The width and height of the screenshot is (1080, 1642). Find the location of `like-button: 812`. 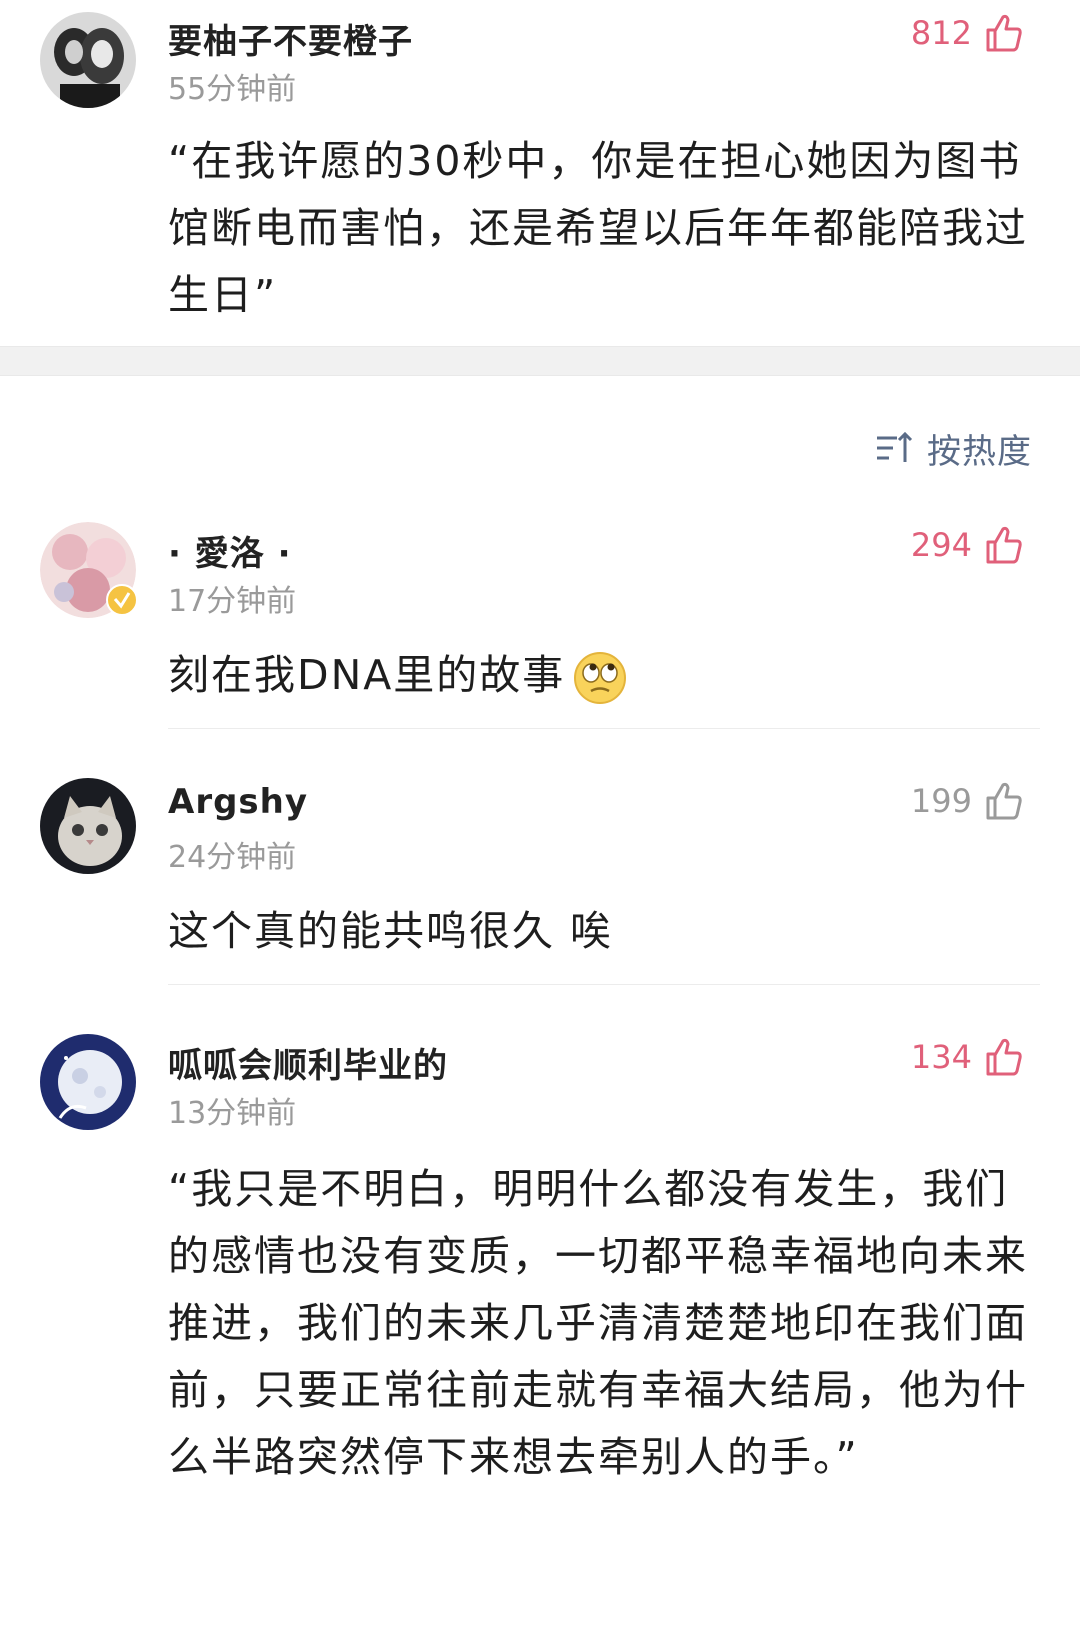

like-button: 812 is located at coordinates (967, 33).